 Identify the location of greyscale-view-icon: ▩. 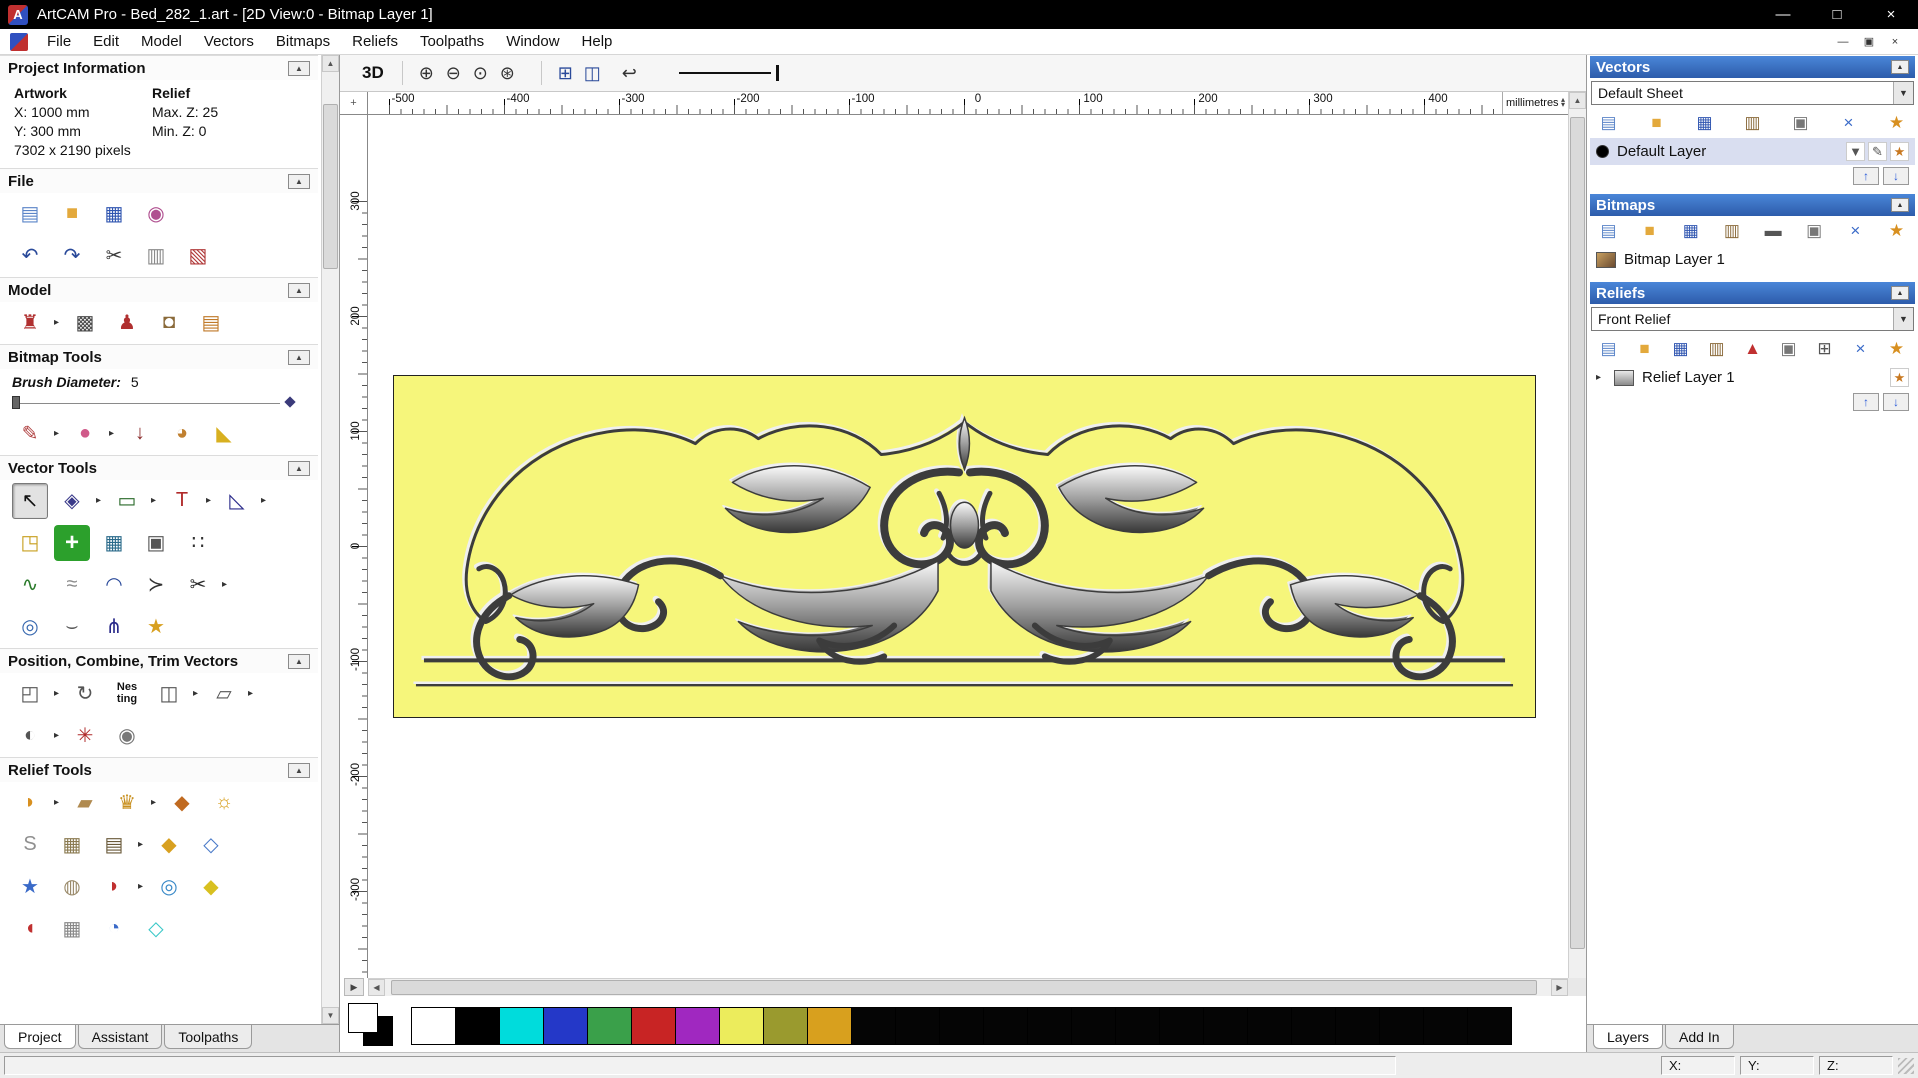
(85, 323).